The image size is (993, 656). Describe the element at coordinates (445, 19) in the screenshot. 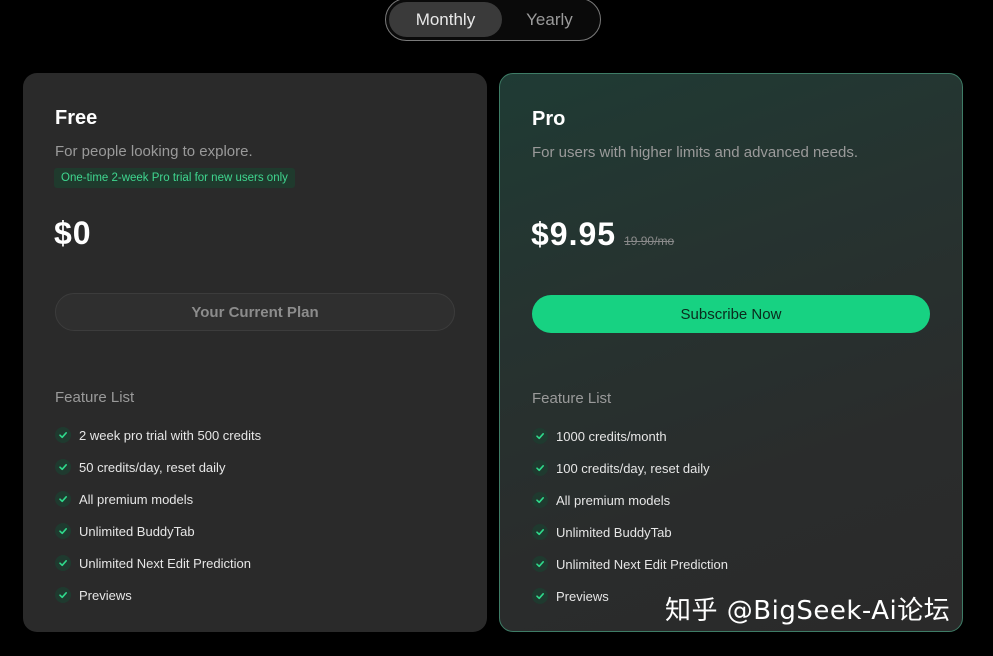

I see `toggle-monthly: Monthly` at that location.